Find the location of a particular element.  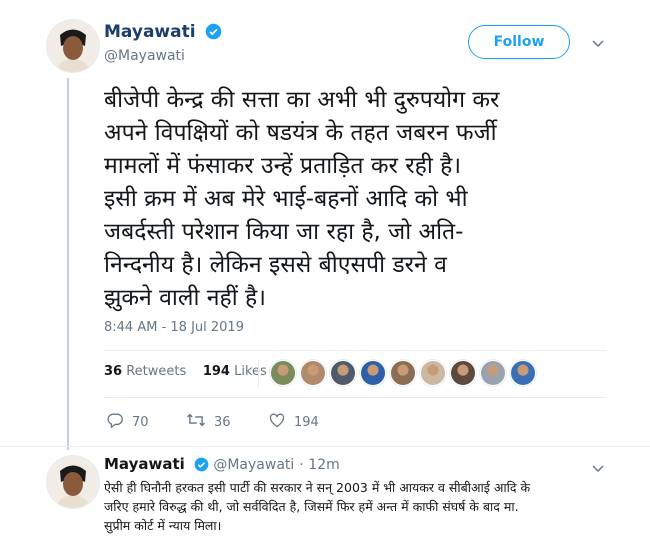

author-handle: @Mayawati is located at coordinates (144, 56).